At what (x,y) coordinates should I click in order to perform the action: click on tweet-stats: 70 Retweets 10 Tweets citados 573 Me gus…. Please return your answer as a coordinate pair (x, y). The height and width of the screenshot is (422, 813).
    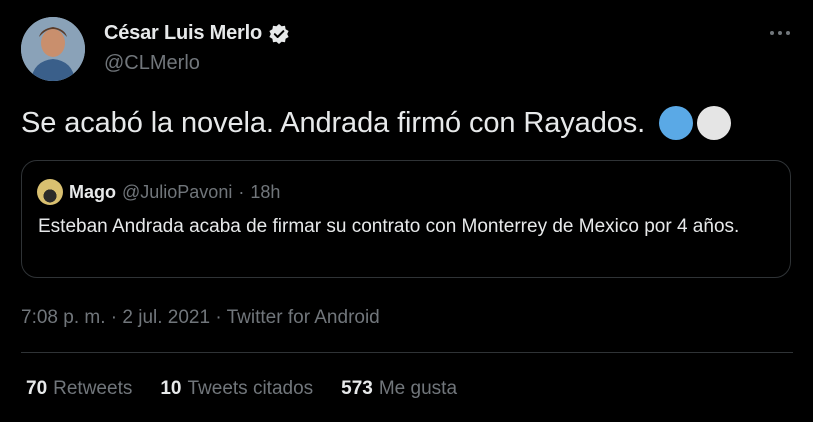
    Looking at the image, I should click on (241, 389).